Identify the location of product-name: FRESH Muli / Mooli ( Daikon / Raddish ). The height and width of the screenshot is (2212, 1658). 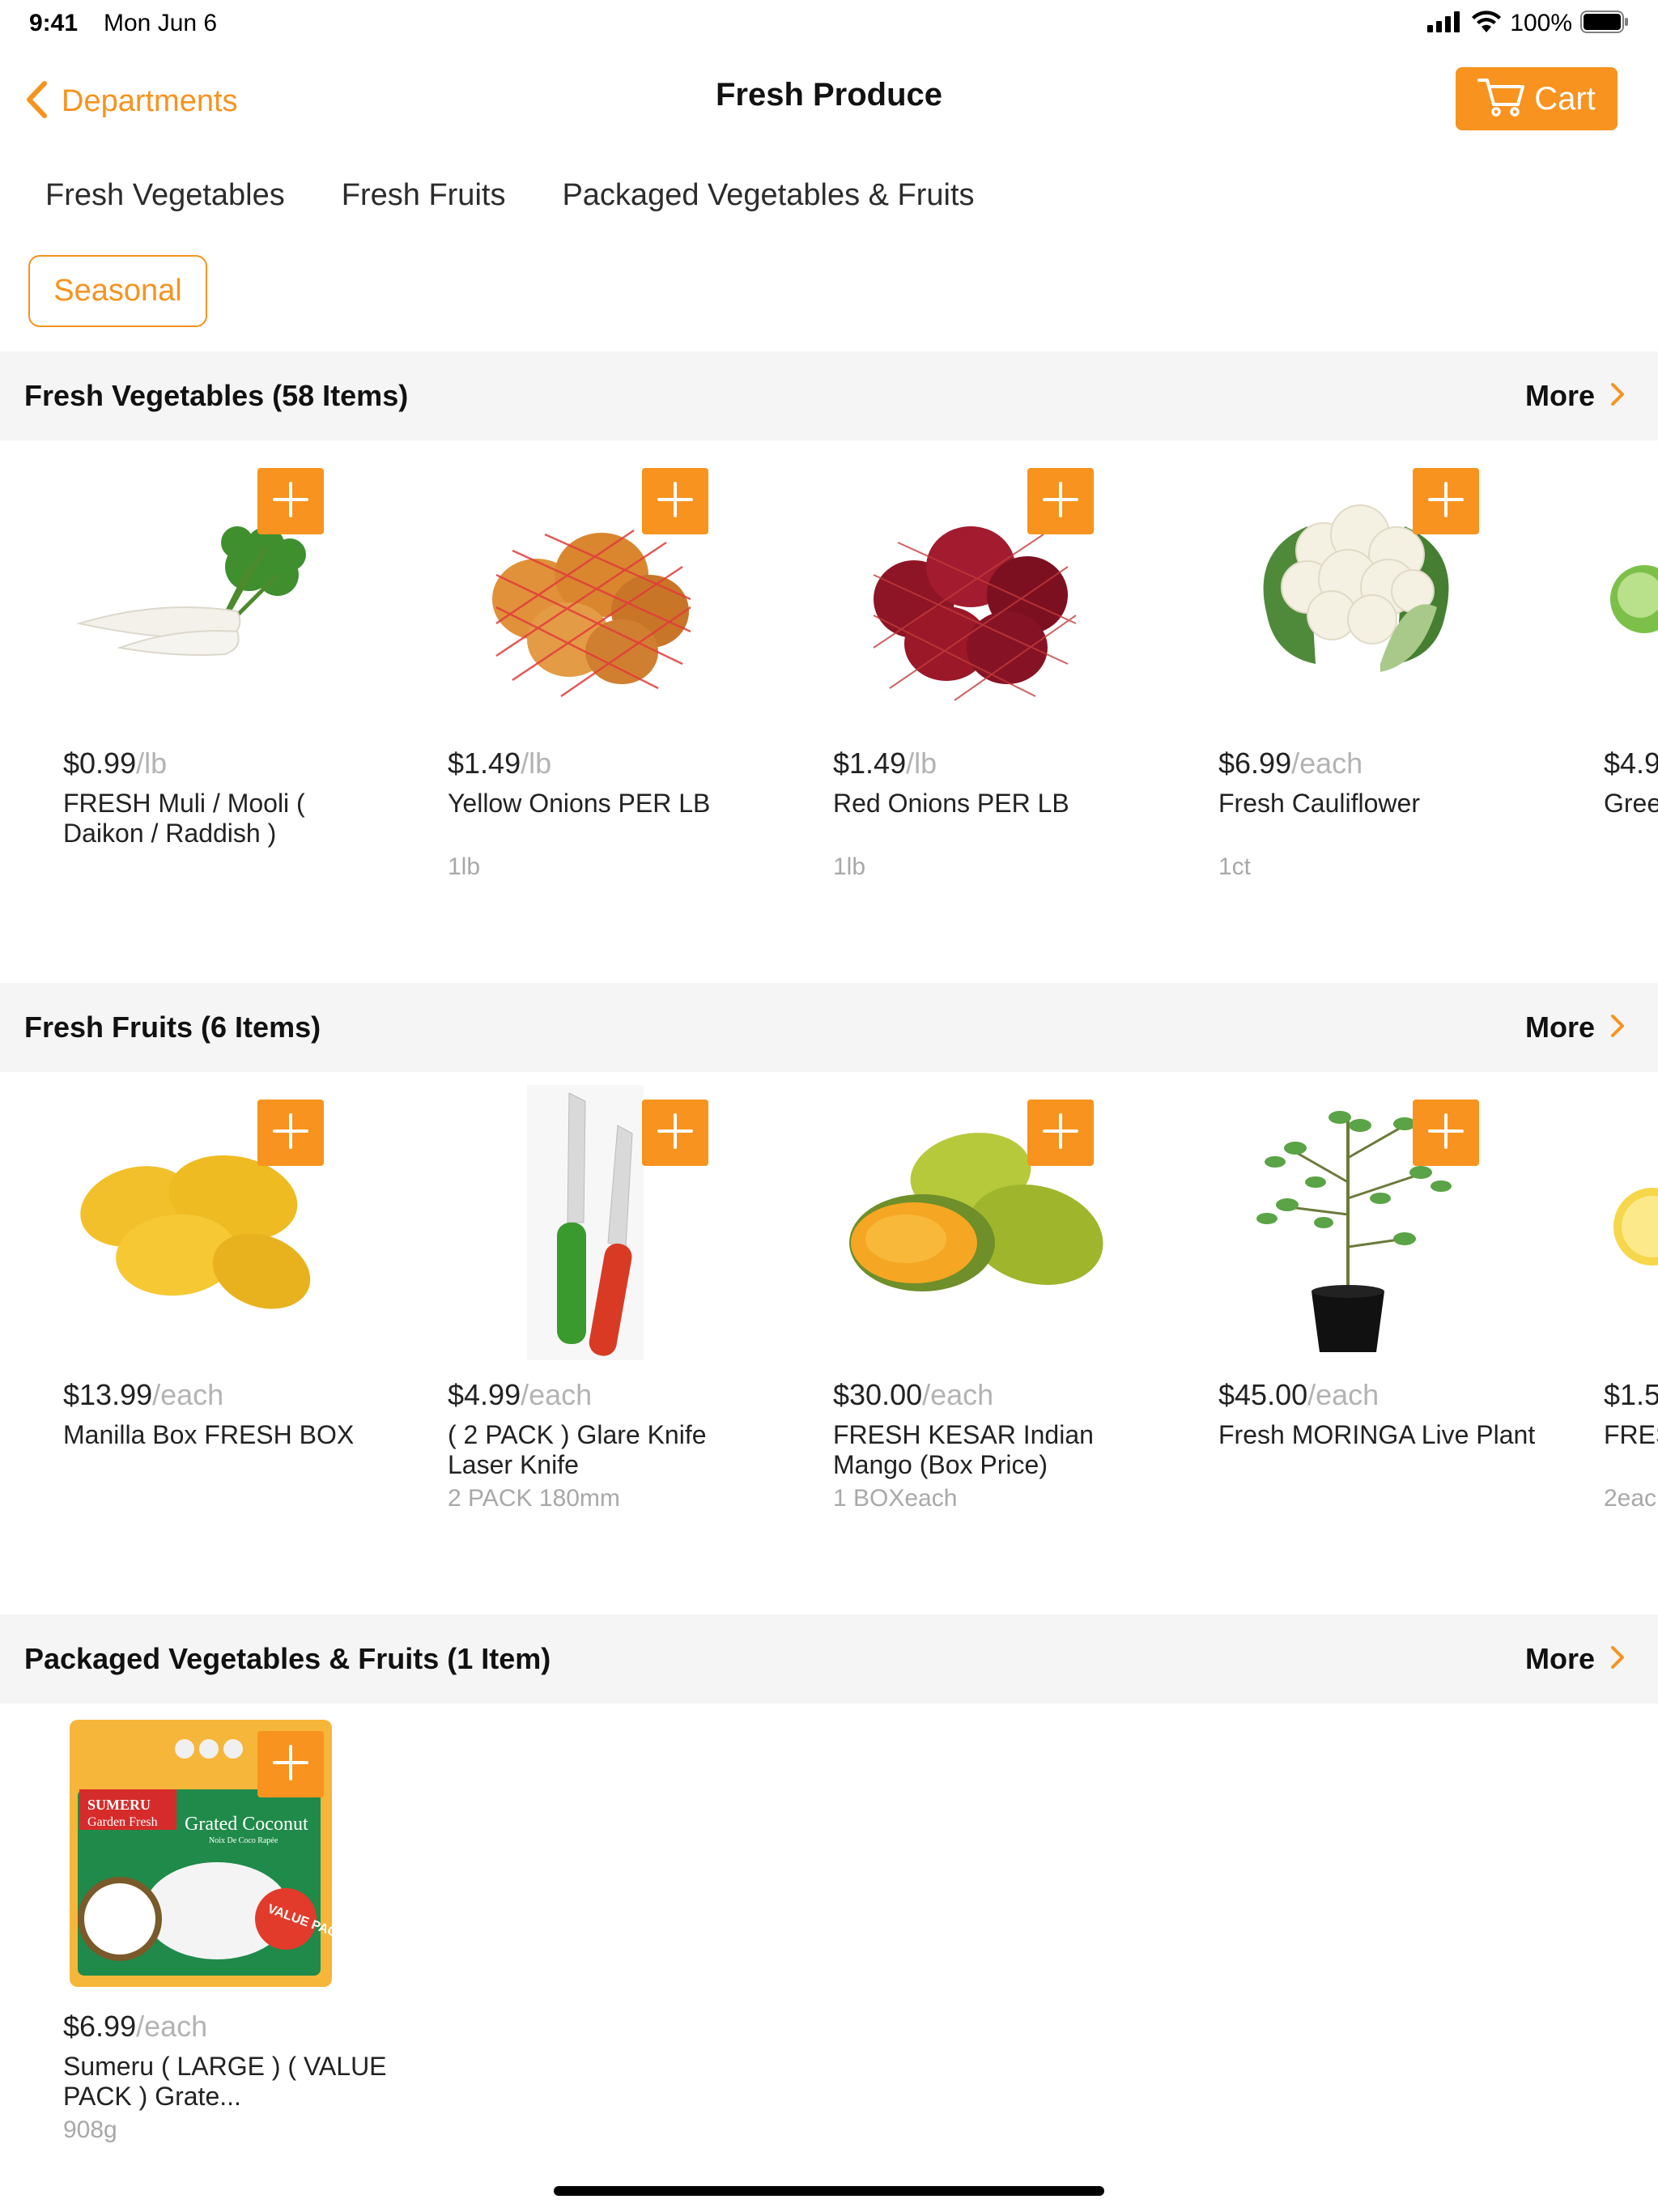
(184, 819).